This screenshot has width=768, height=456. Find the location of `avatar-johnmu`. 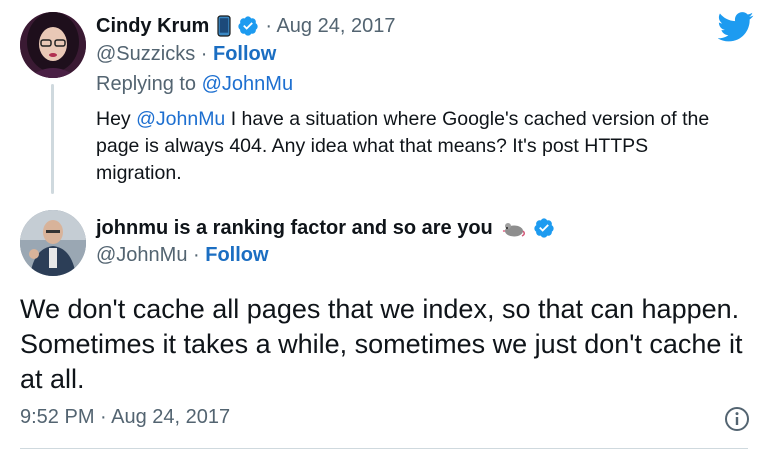

avatar-johnmu is located at coordinates (53, 243).